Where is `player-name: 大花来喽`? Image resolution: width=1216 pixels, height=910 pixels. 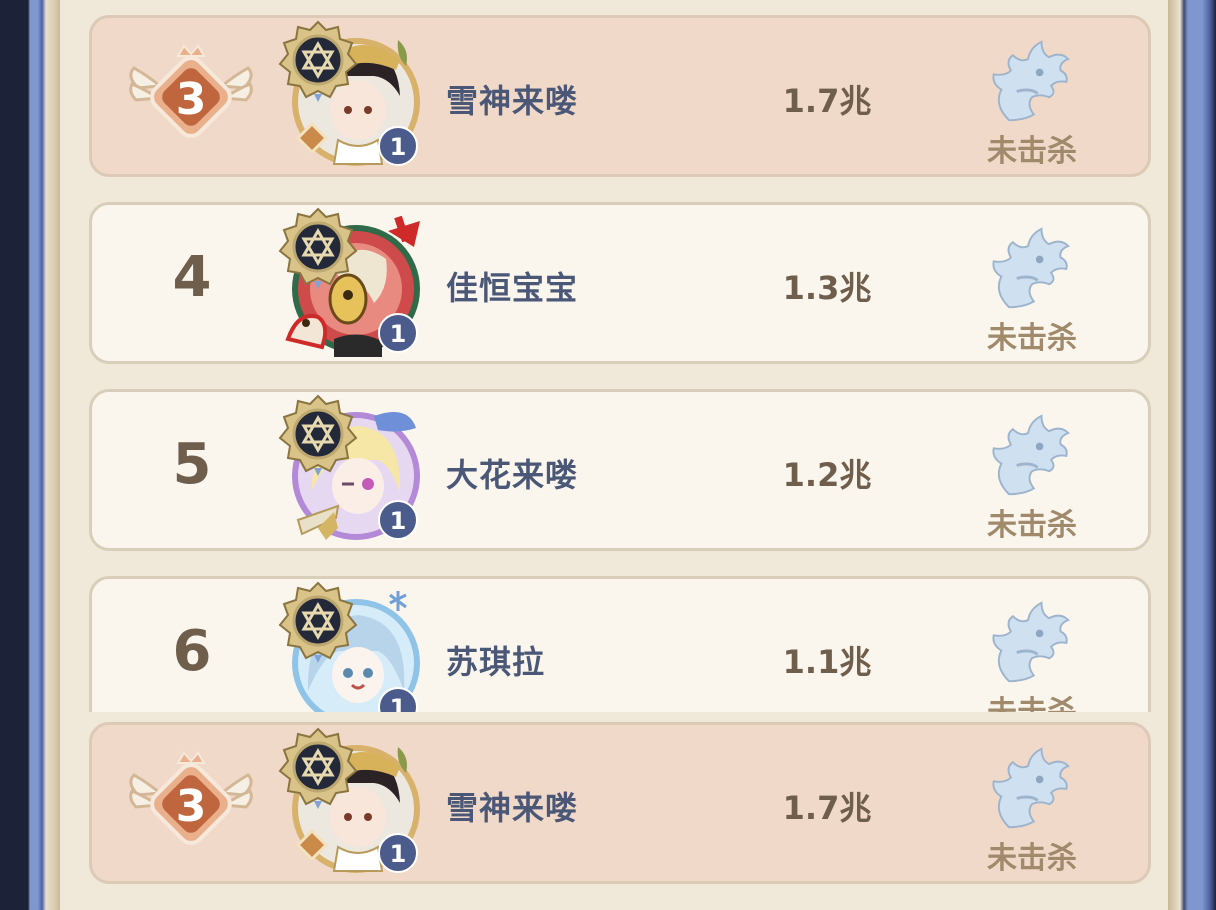
player-name: 大花来喽 is located at coordinates (512, 475).